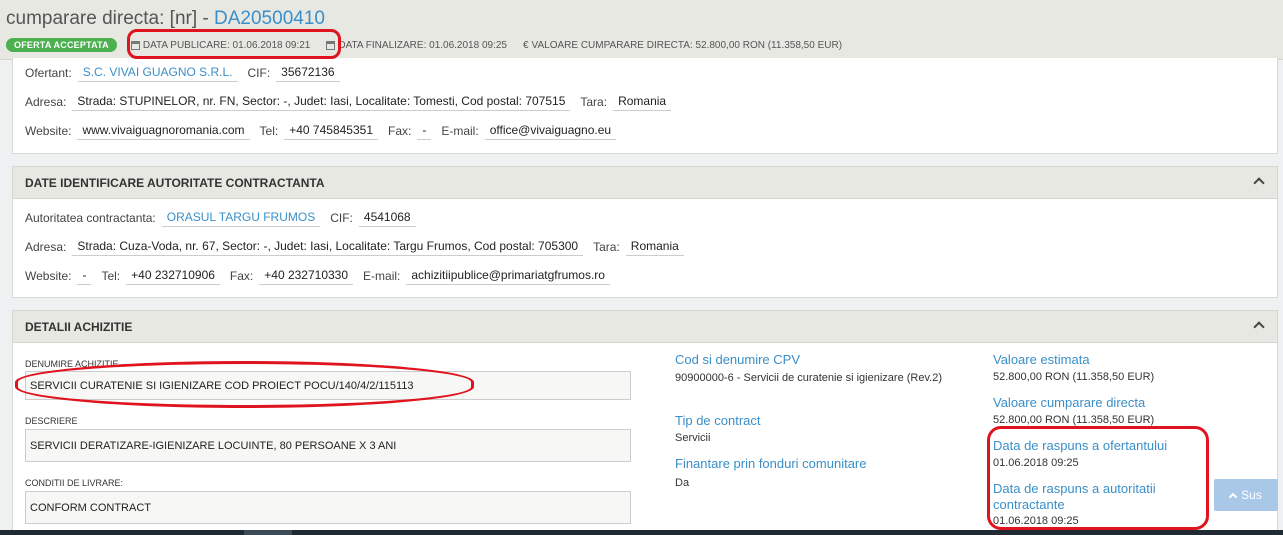  I want to click on cif-value: 35672136, so click(308, 73).